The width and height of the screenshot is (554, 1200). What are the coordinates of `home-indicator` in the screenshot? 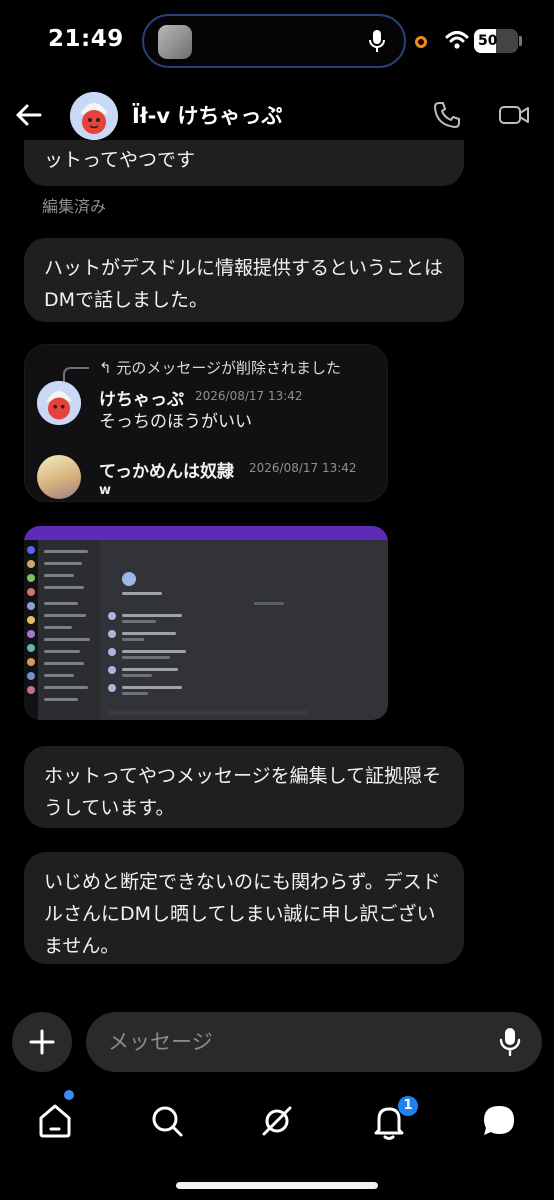 It's located at (277, 1185).